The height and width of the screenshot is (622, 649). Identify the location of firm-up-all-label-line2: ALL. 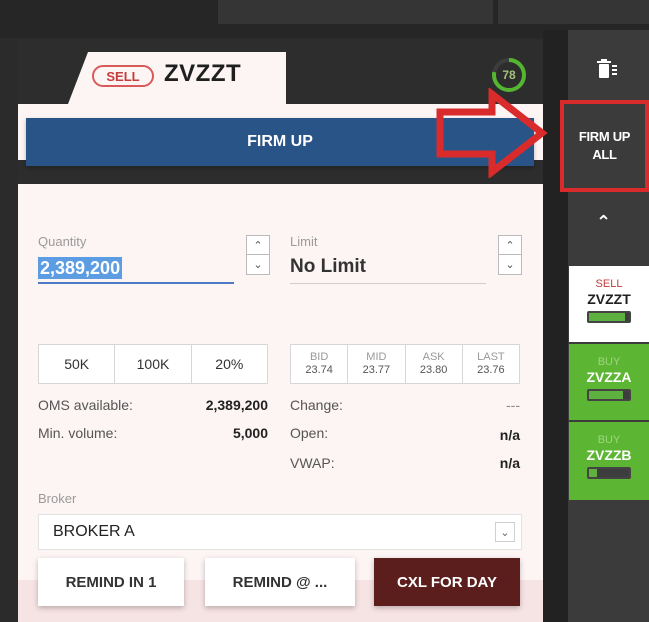
(604, 154).